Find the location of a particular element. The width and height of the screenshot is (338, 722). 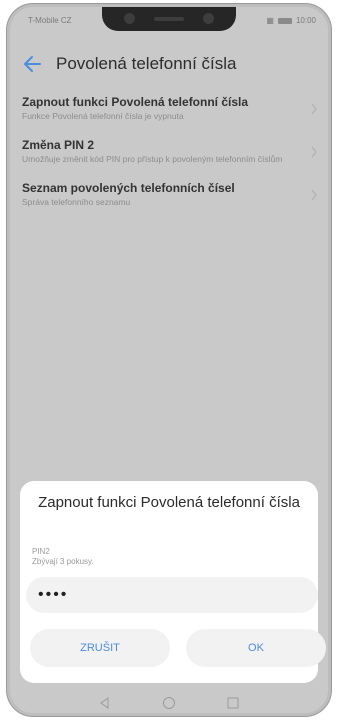

speaker-icon is located at coordinates (169, 19).